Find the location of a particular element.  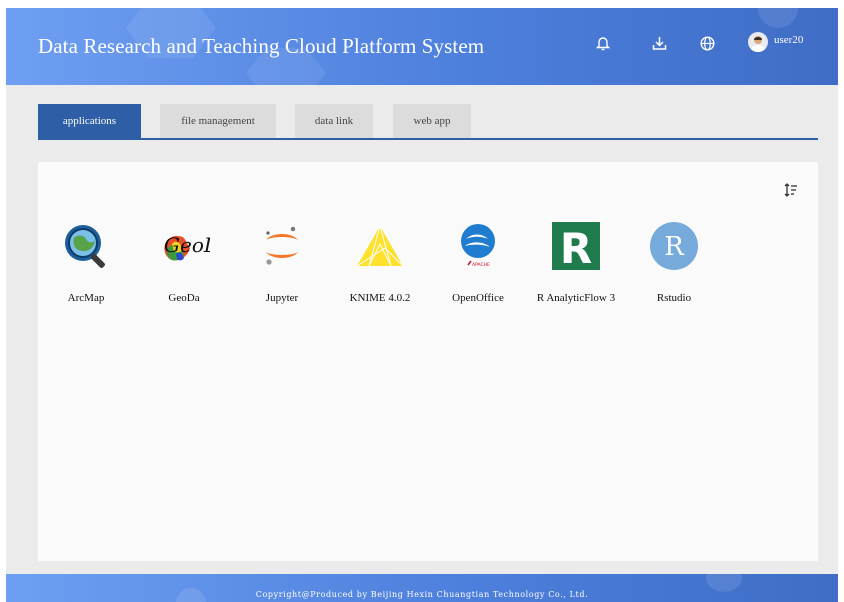

globe-icon is located at coordinates (707, 43).